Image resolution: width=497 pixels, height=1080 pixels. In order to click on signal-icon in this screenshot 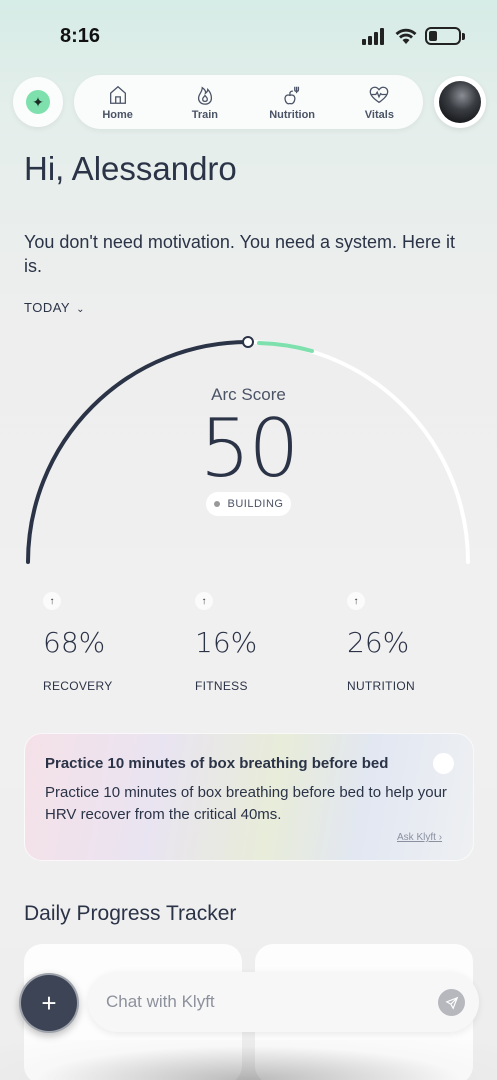, I will do `click(373, 36)`.